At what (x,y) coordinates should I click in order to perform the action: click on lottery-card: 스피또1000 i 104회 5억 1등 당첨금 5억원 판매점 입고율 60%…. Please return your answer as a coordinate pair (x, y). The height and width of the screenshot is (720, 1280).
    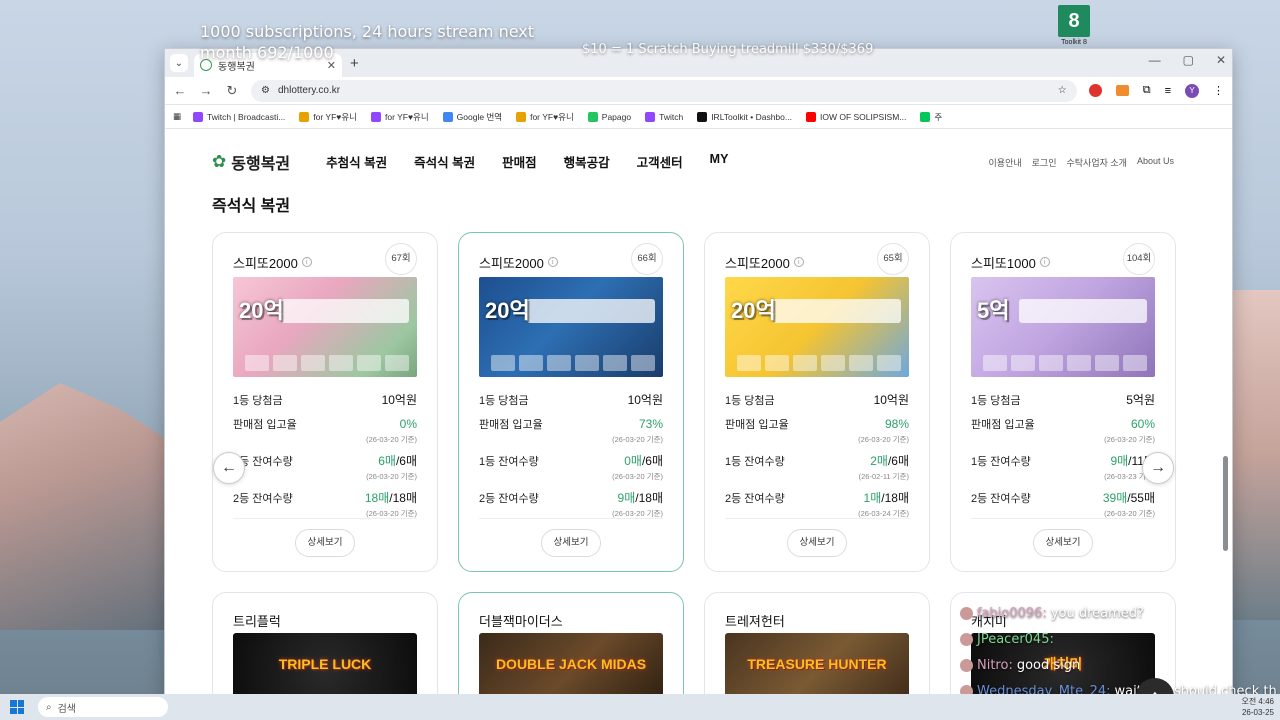
    Looking at the image, I should click on (1063, 402).